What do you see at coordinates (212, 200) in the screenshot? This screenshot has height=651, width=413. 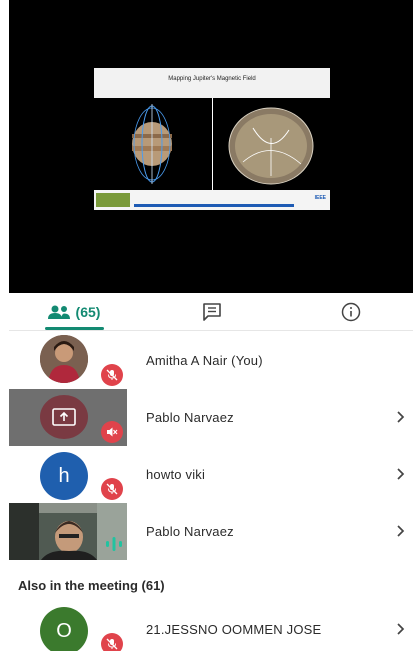 I see `slide-footer: IEEE` at bounding box center [212, 200].